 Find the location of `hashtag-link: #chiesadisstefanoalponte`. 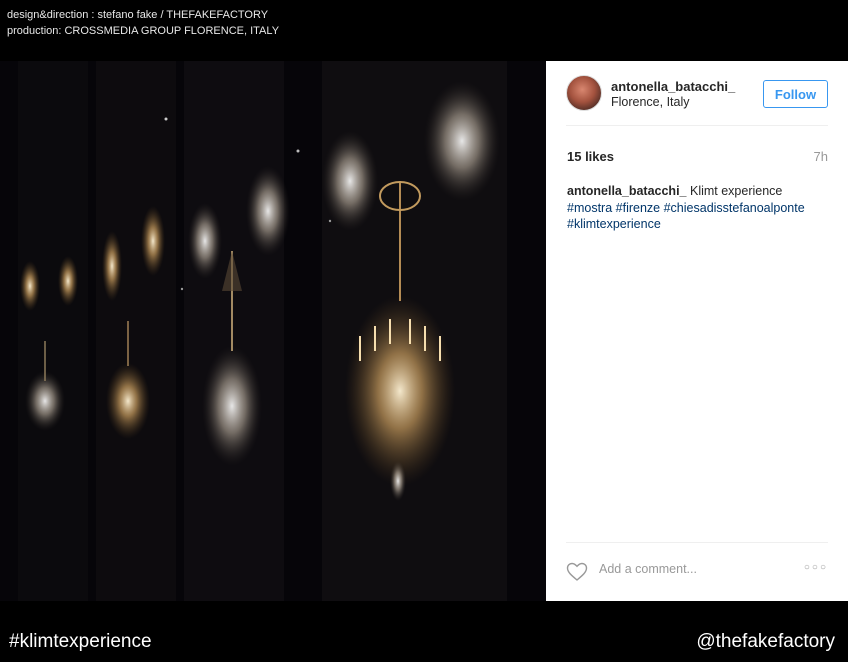

hashtag-link: #chiesadisstefanoalponte is located at coordinates (734, 208).